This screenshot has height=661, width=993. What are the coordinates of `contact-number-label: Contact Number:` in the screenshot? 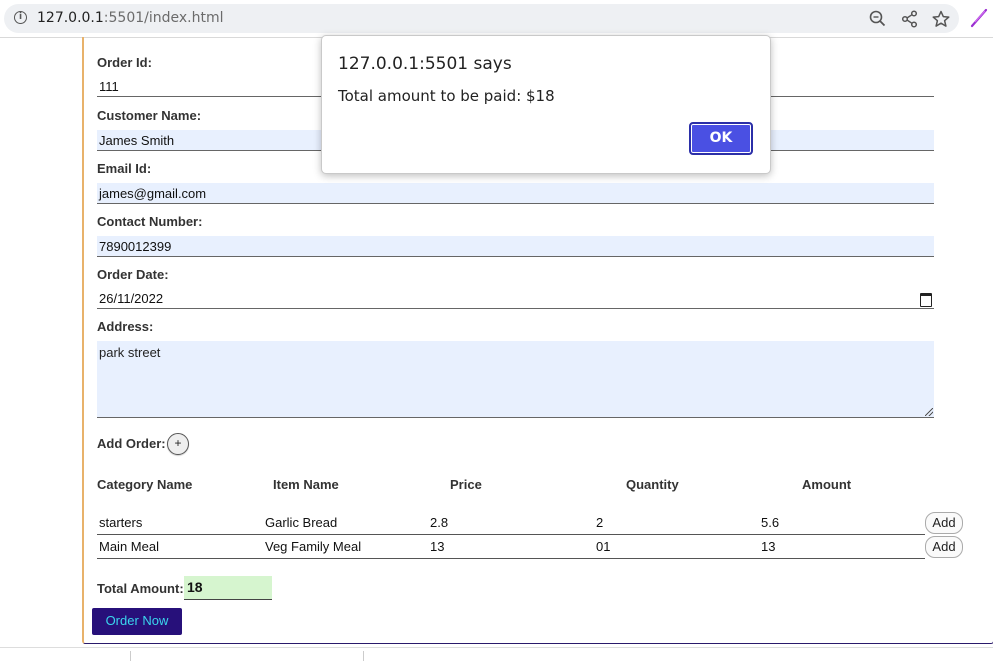 It's located at (150, 221).